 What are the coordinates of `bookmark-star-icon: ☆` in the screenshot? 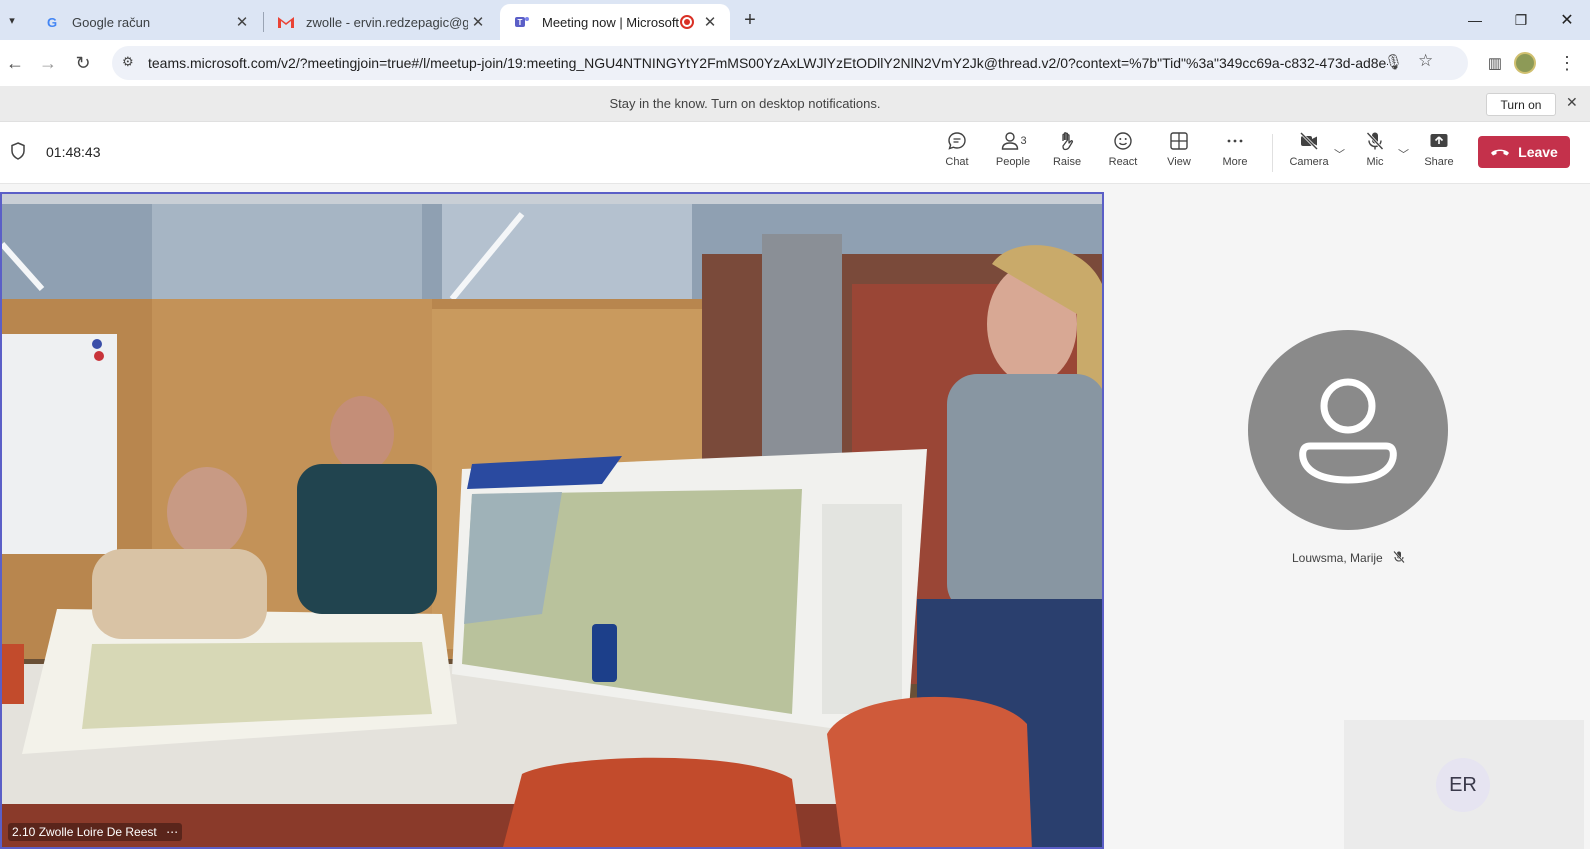 It's located at (1425, 61).